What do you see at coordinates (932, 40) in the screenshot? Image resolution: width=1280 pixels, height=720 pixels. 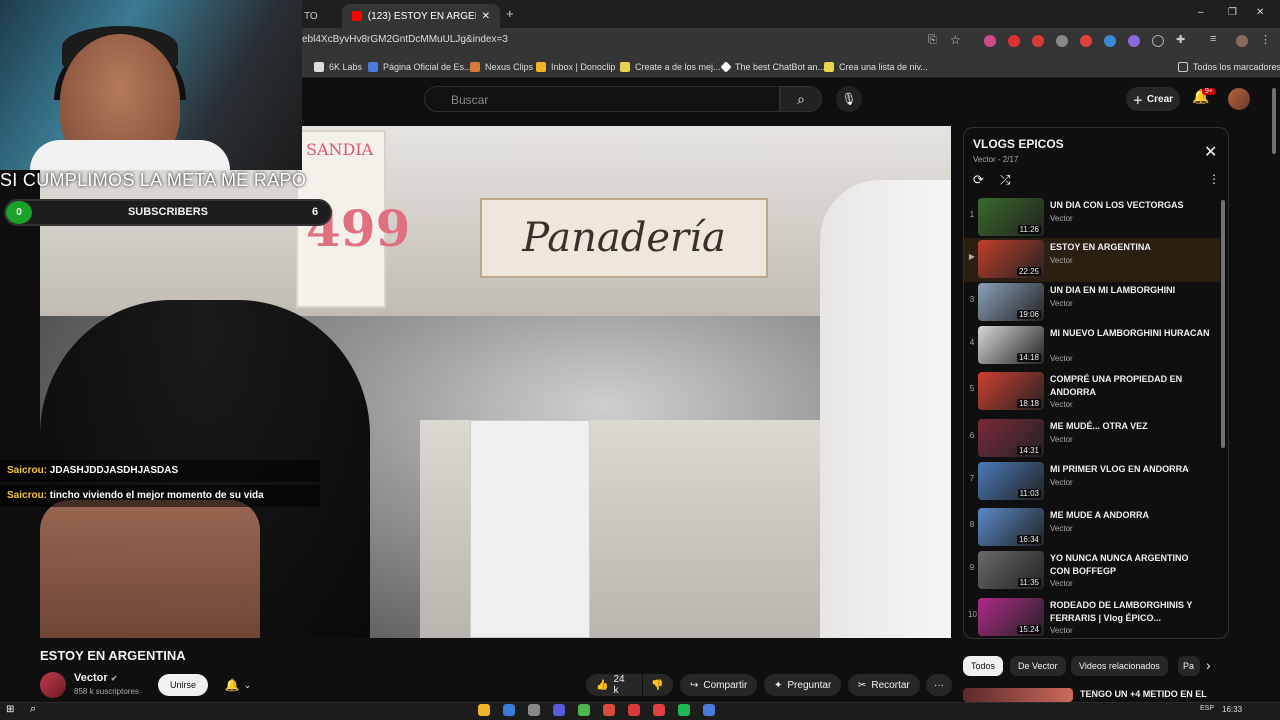 I see `install-icon: ⎘` at bounding box center [932, 40].